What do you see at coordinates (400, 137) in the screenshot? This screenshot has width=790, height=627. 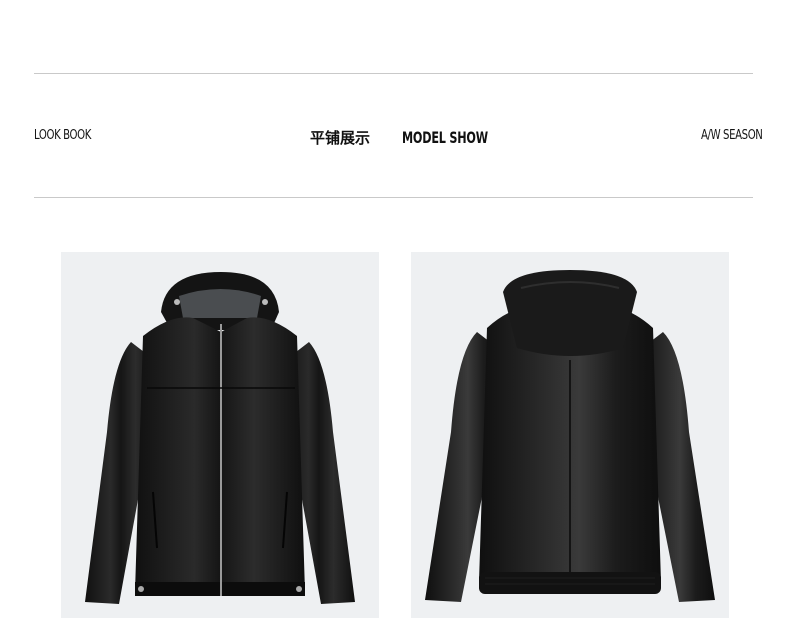 I see `section-title: 平铺展示 MODEL SHOW` at bounding box center [400, 137].